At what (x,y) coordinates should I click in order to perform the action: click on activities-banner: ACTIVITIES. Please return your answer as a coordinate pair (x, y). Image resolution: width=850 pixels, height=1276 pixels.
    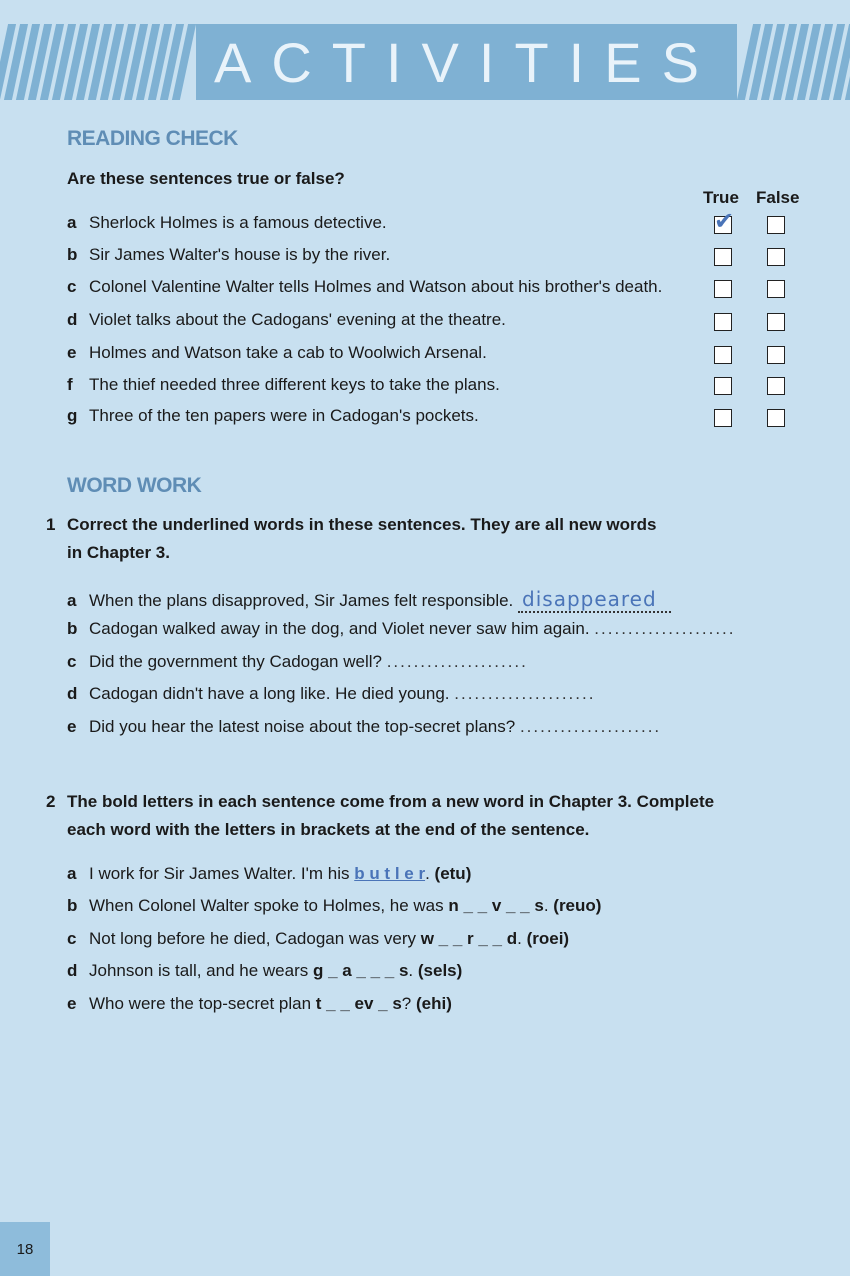
    Looking at the image, I should click on (425, 62).